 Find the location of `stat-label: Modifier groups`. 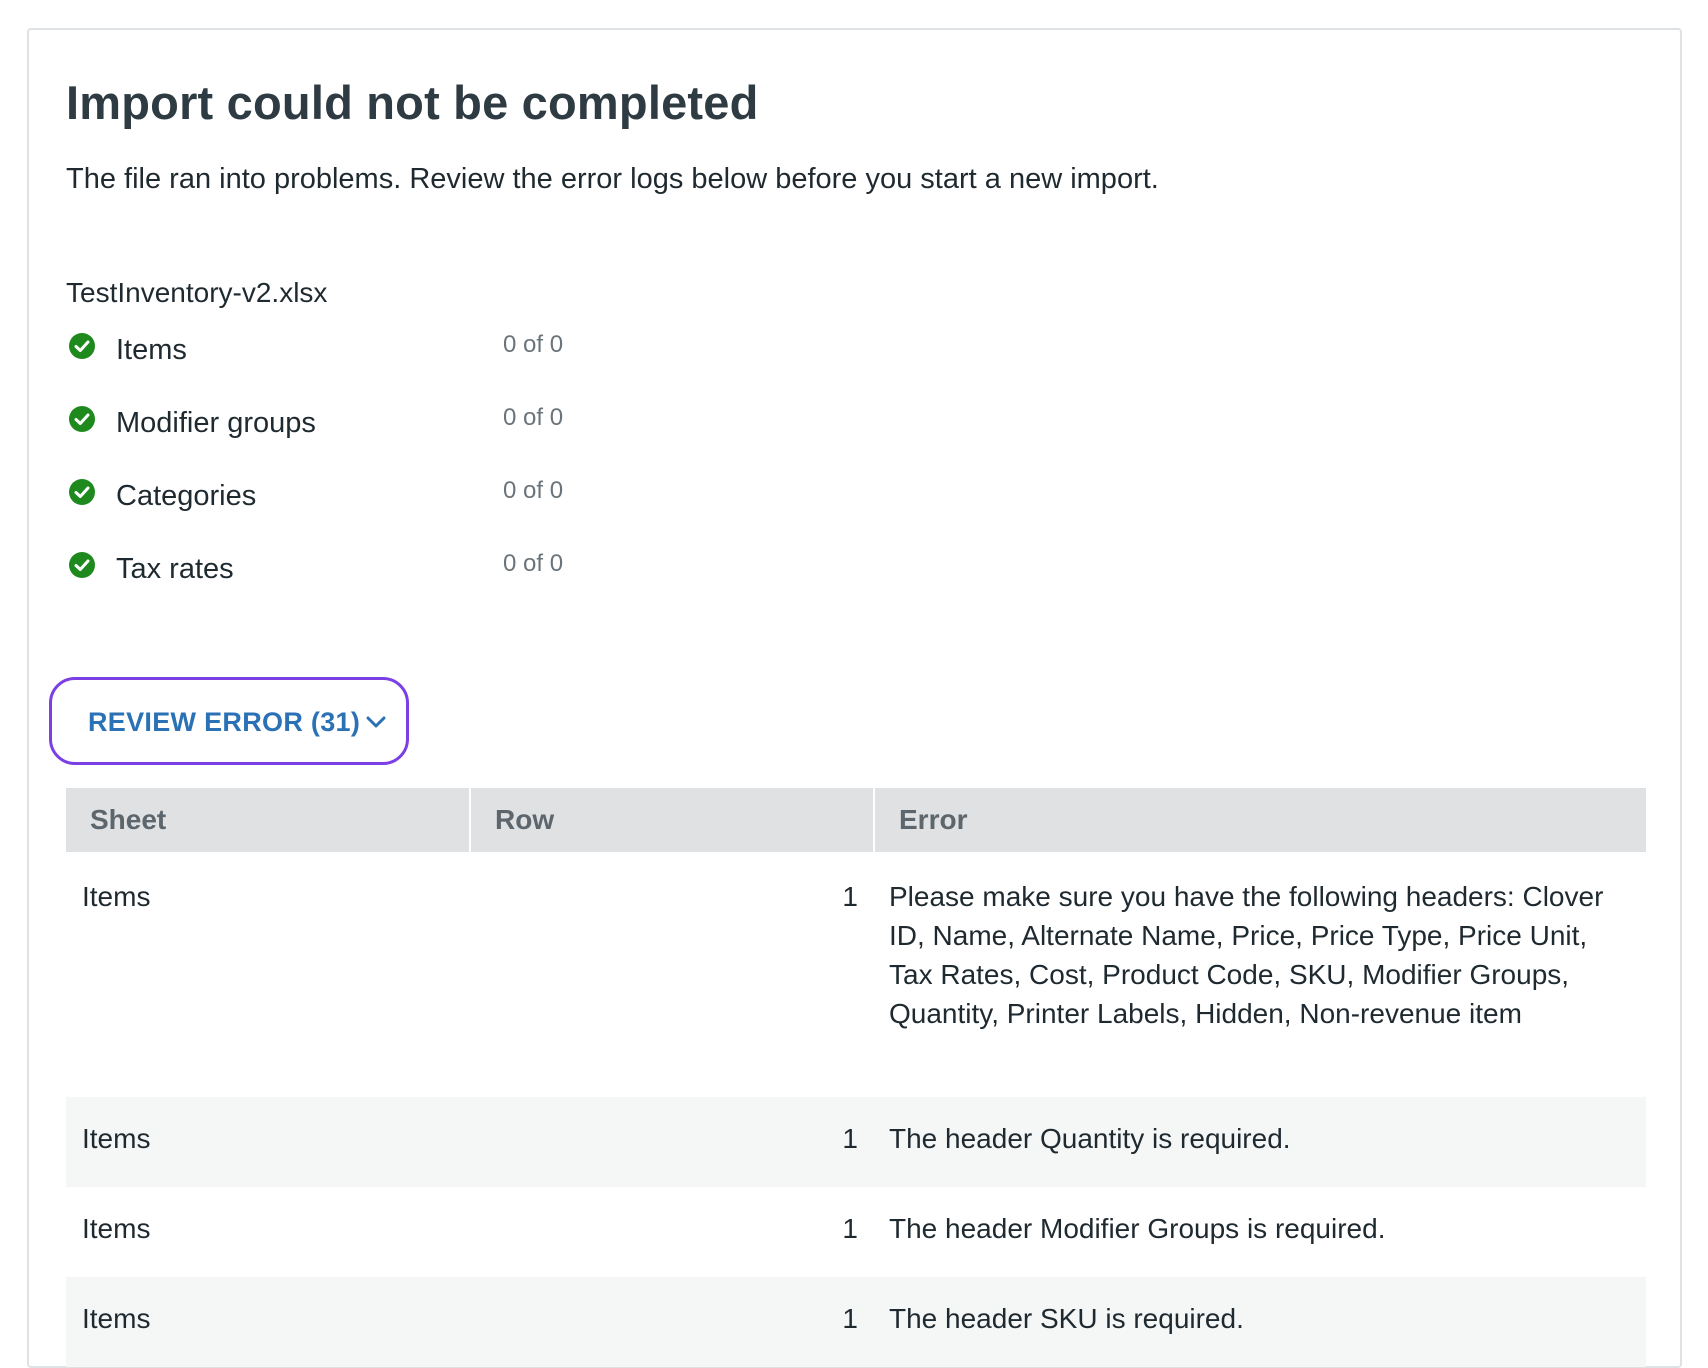

stat-label: Modifier groups is located at coordinates (216, 423).